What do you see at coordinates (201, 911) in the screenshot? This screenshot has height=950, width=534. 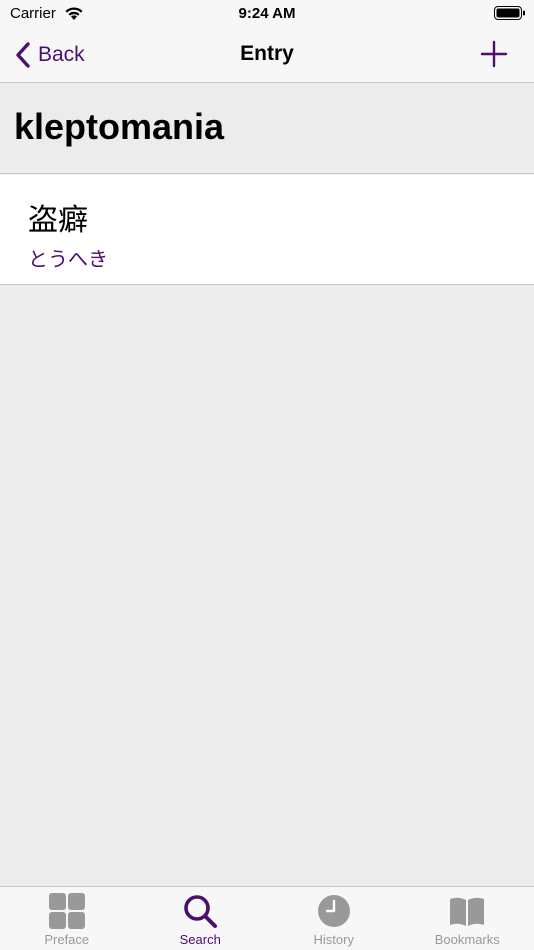 I see `search-icon` at bounding box center [201, 911].